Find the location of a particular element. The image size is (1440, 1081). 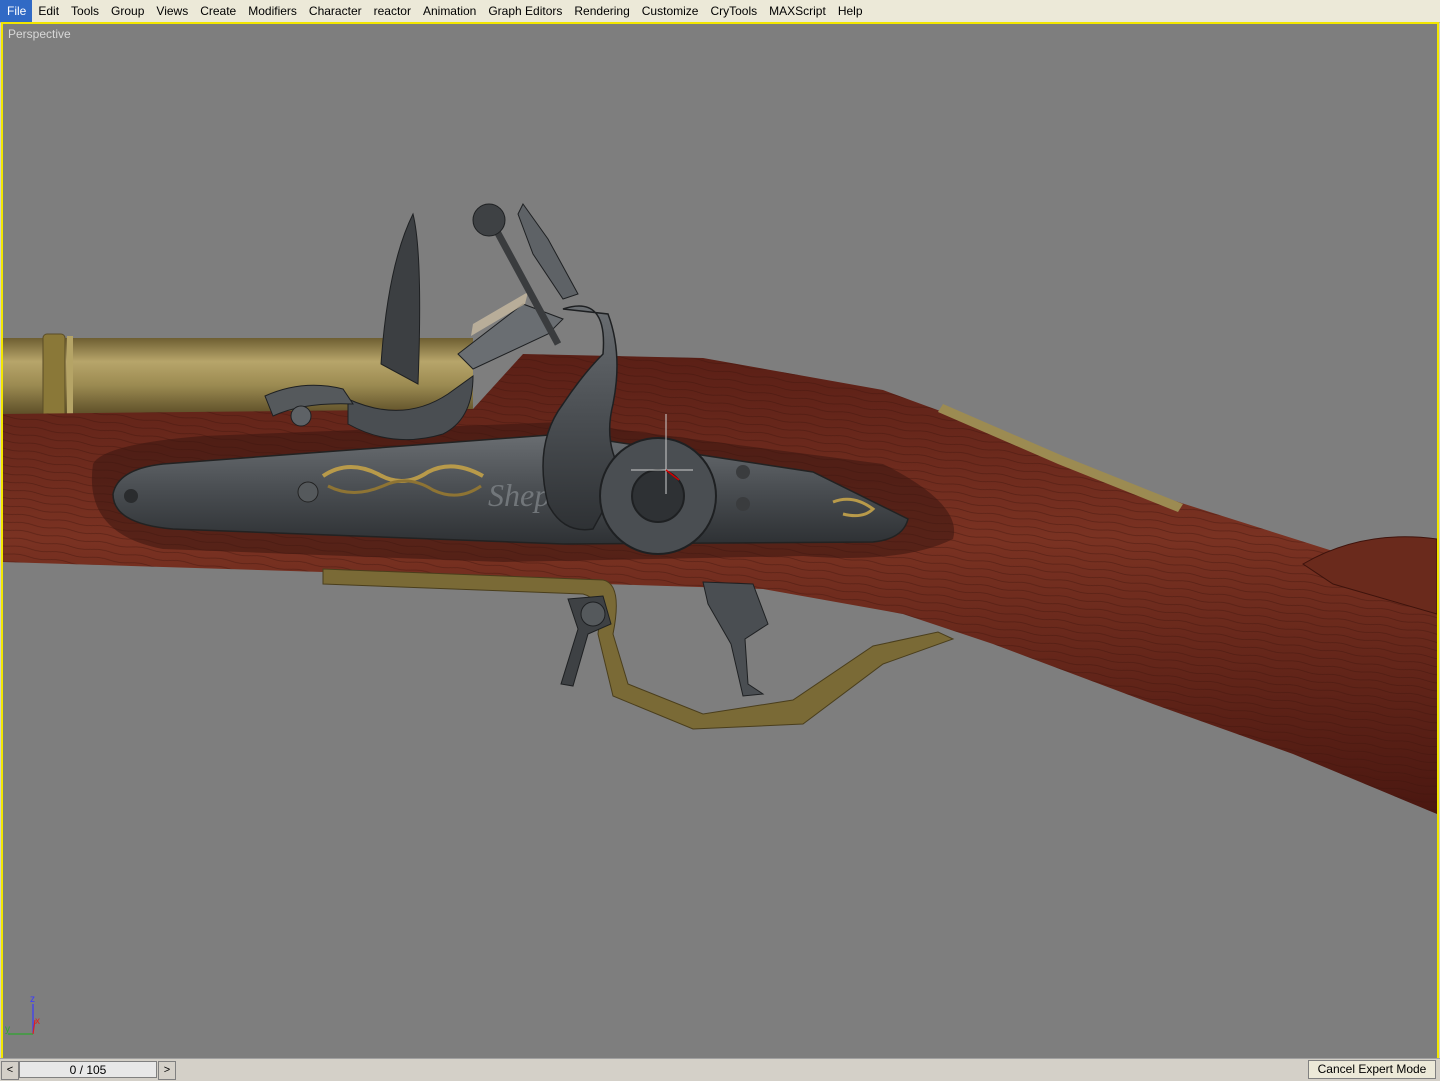

menu-crytools: CryTools is located at coordinates (733, 11).